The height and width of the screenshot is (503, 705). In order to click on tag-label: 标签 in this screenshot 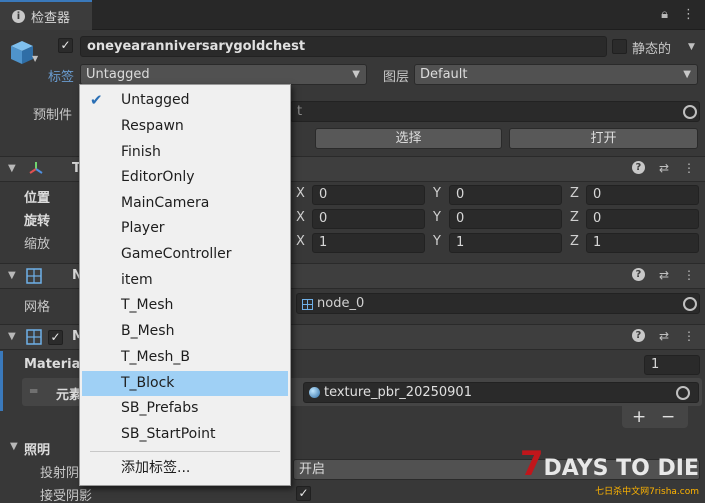, I will do `click(61, 77)`.